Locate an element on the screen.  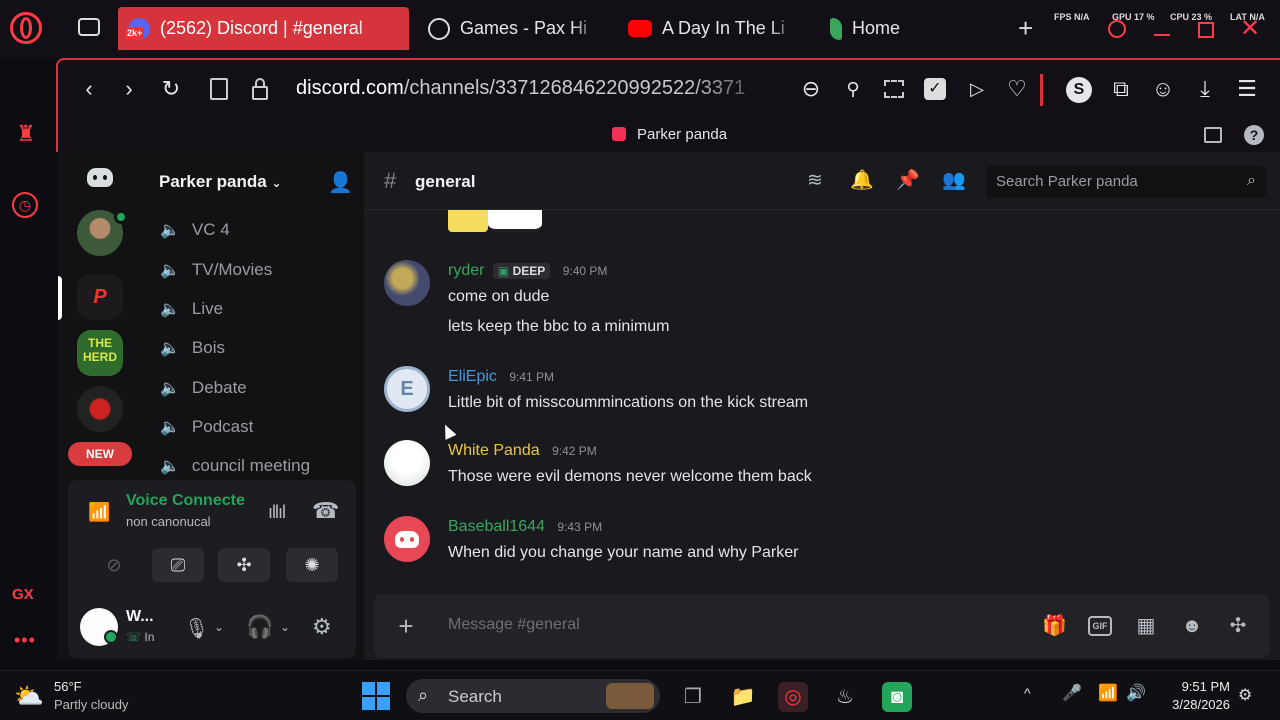
page-icon is located at coordinates (219, 89).